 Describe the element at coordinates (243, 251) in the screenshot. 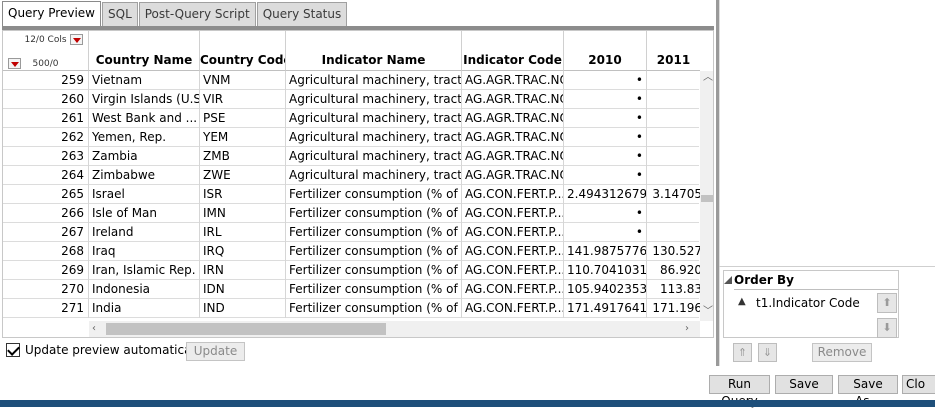

I see `country-code-cell: IRQ` at that location.